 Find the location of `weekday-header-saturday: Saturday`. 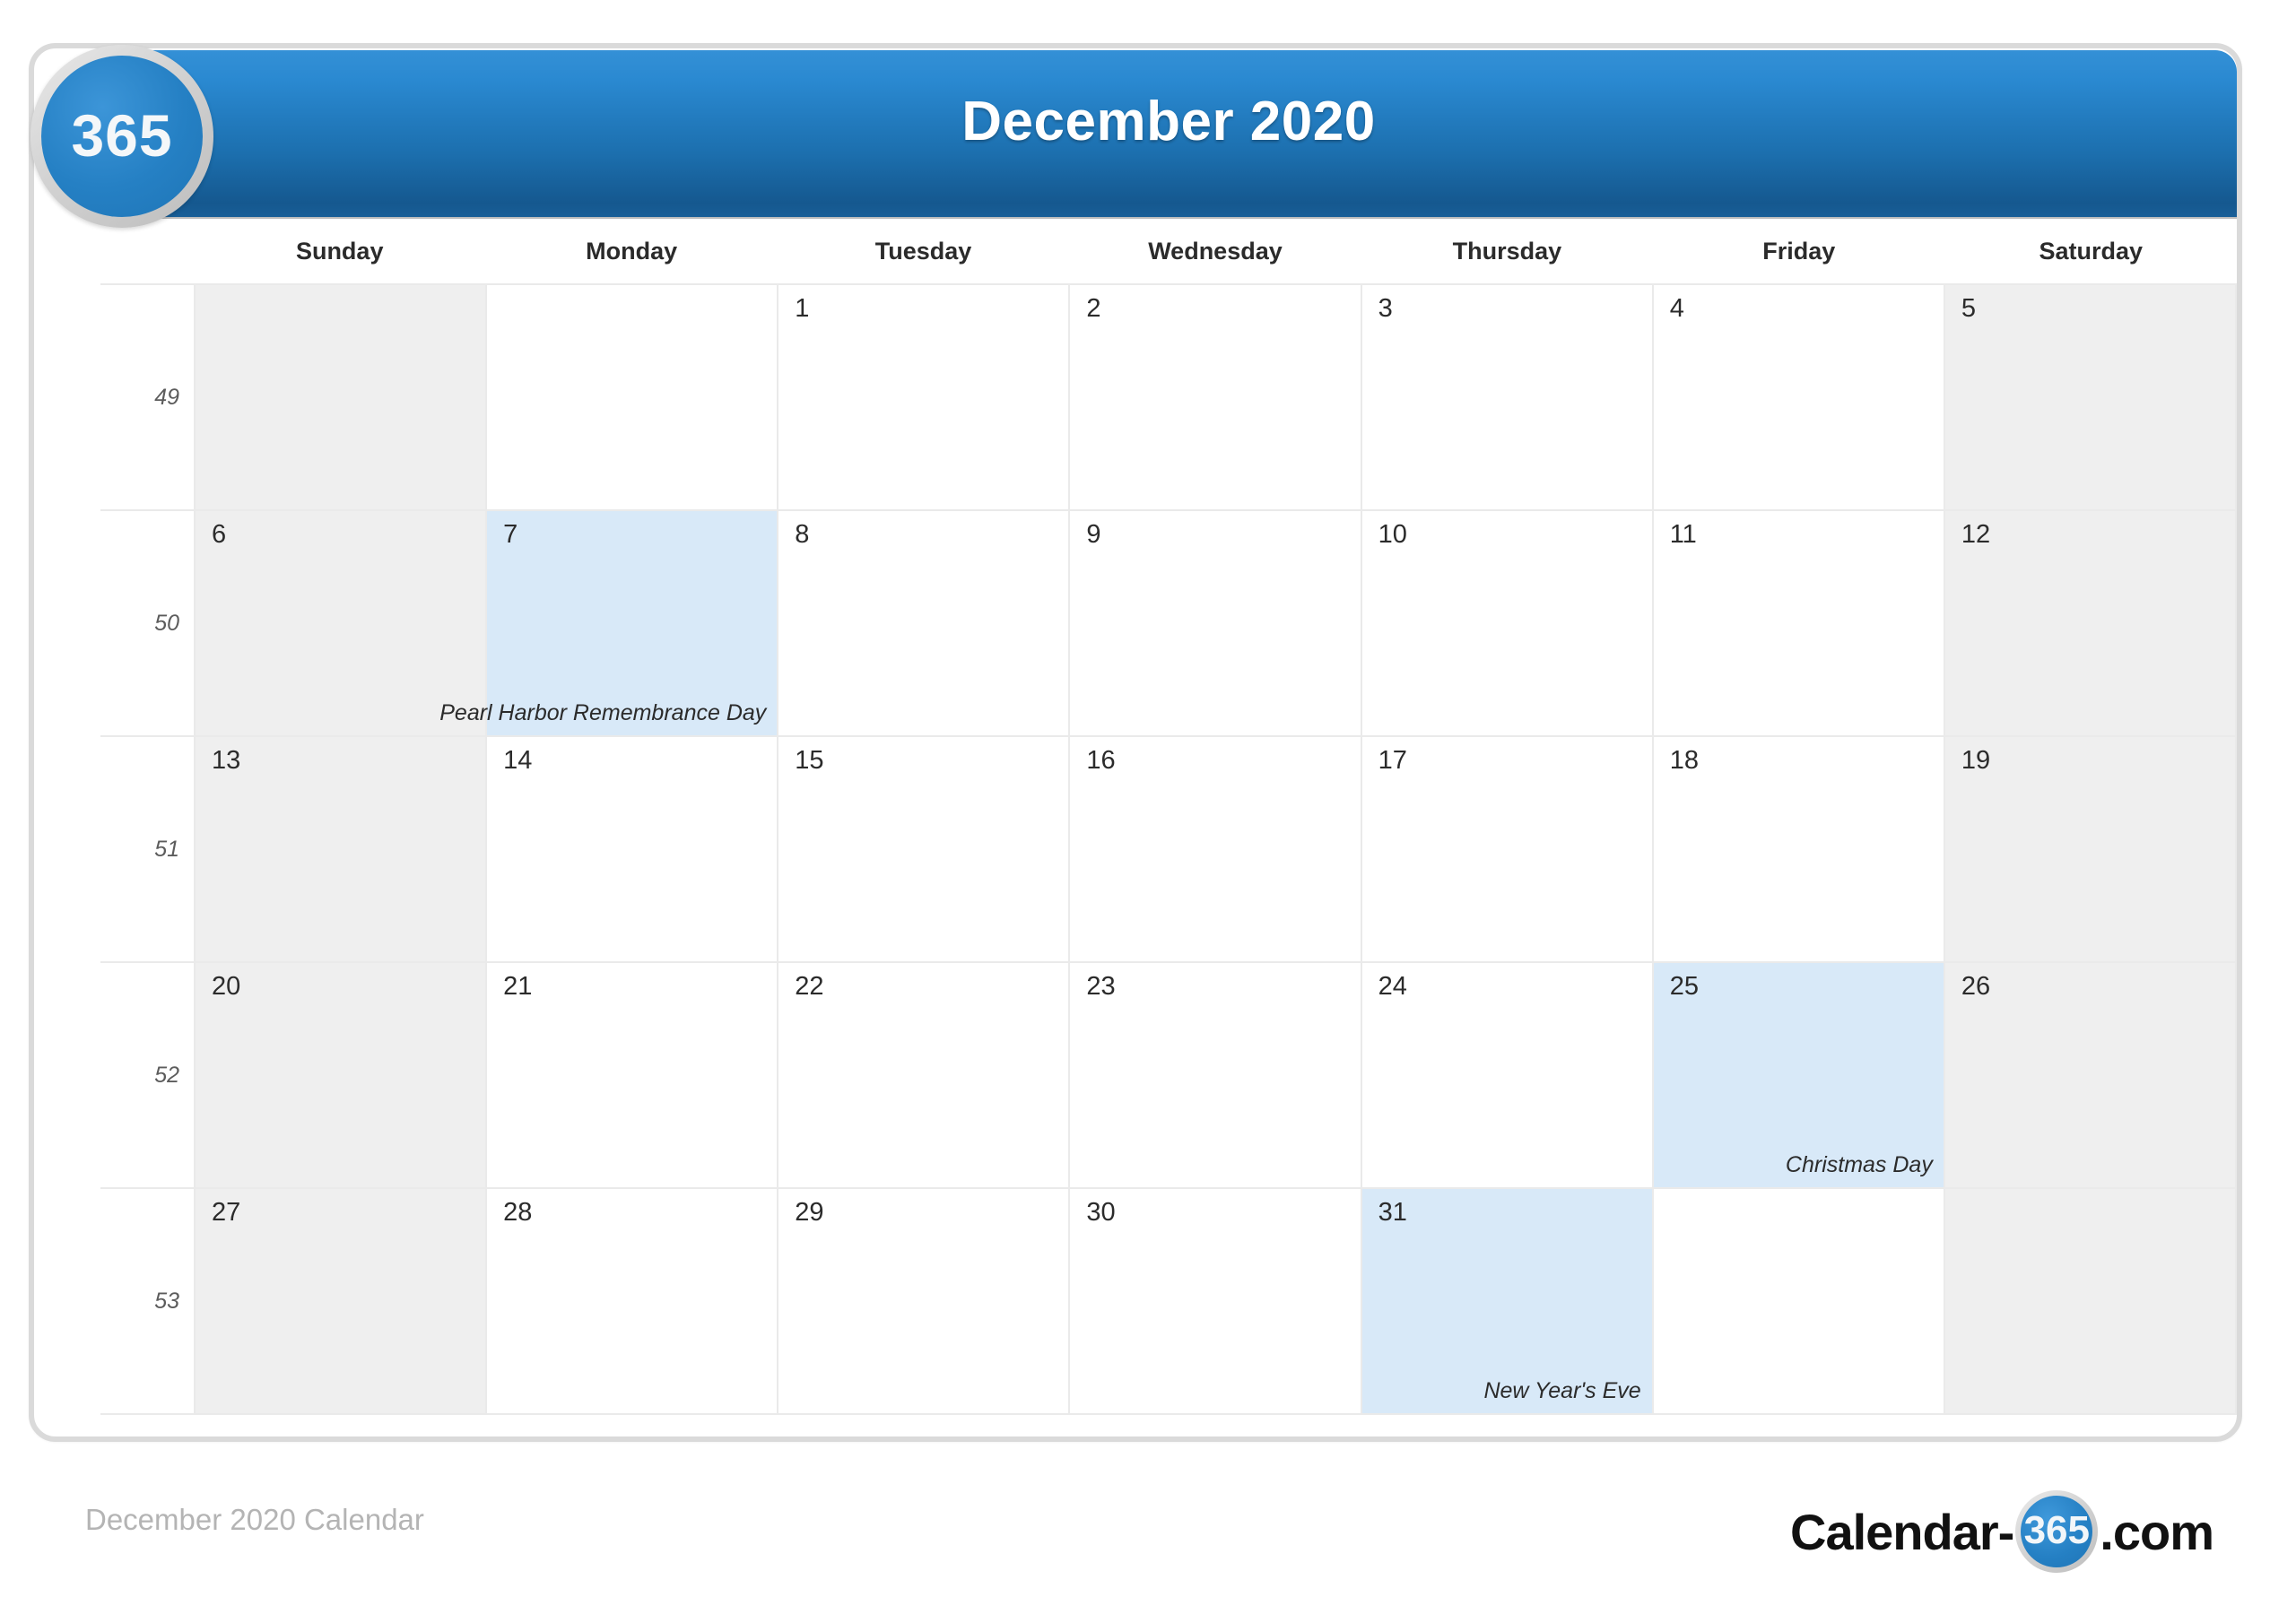

weekday-header-saturday: Saturday is located at coordinates (2091, 251).